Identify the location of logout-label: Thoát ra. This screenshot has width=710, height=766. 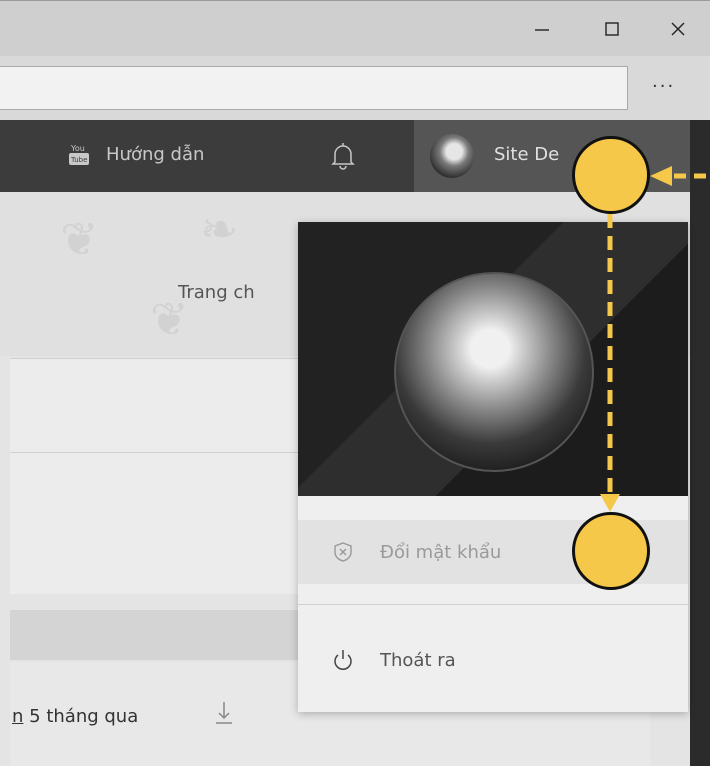
(418, 660).